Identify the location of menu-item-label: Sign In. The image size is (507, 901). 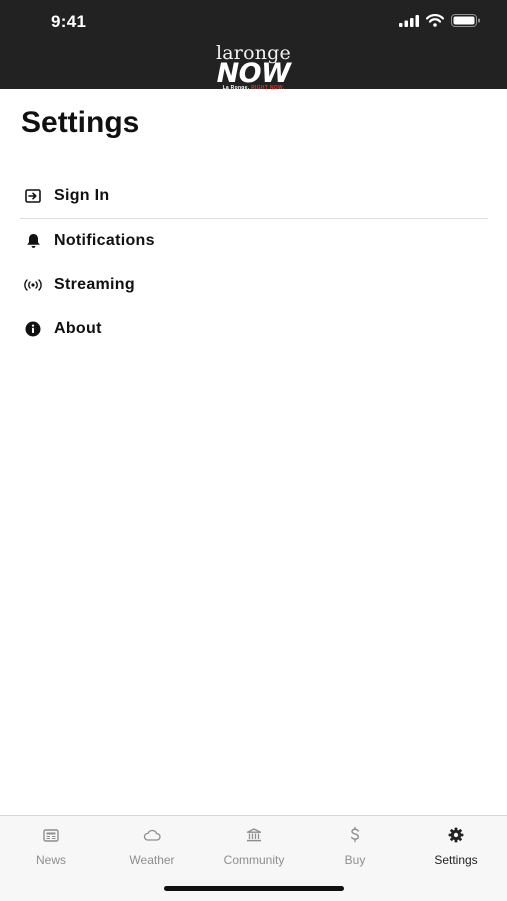
(82, 195).